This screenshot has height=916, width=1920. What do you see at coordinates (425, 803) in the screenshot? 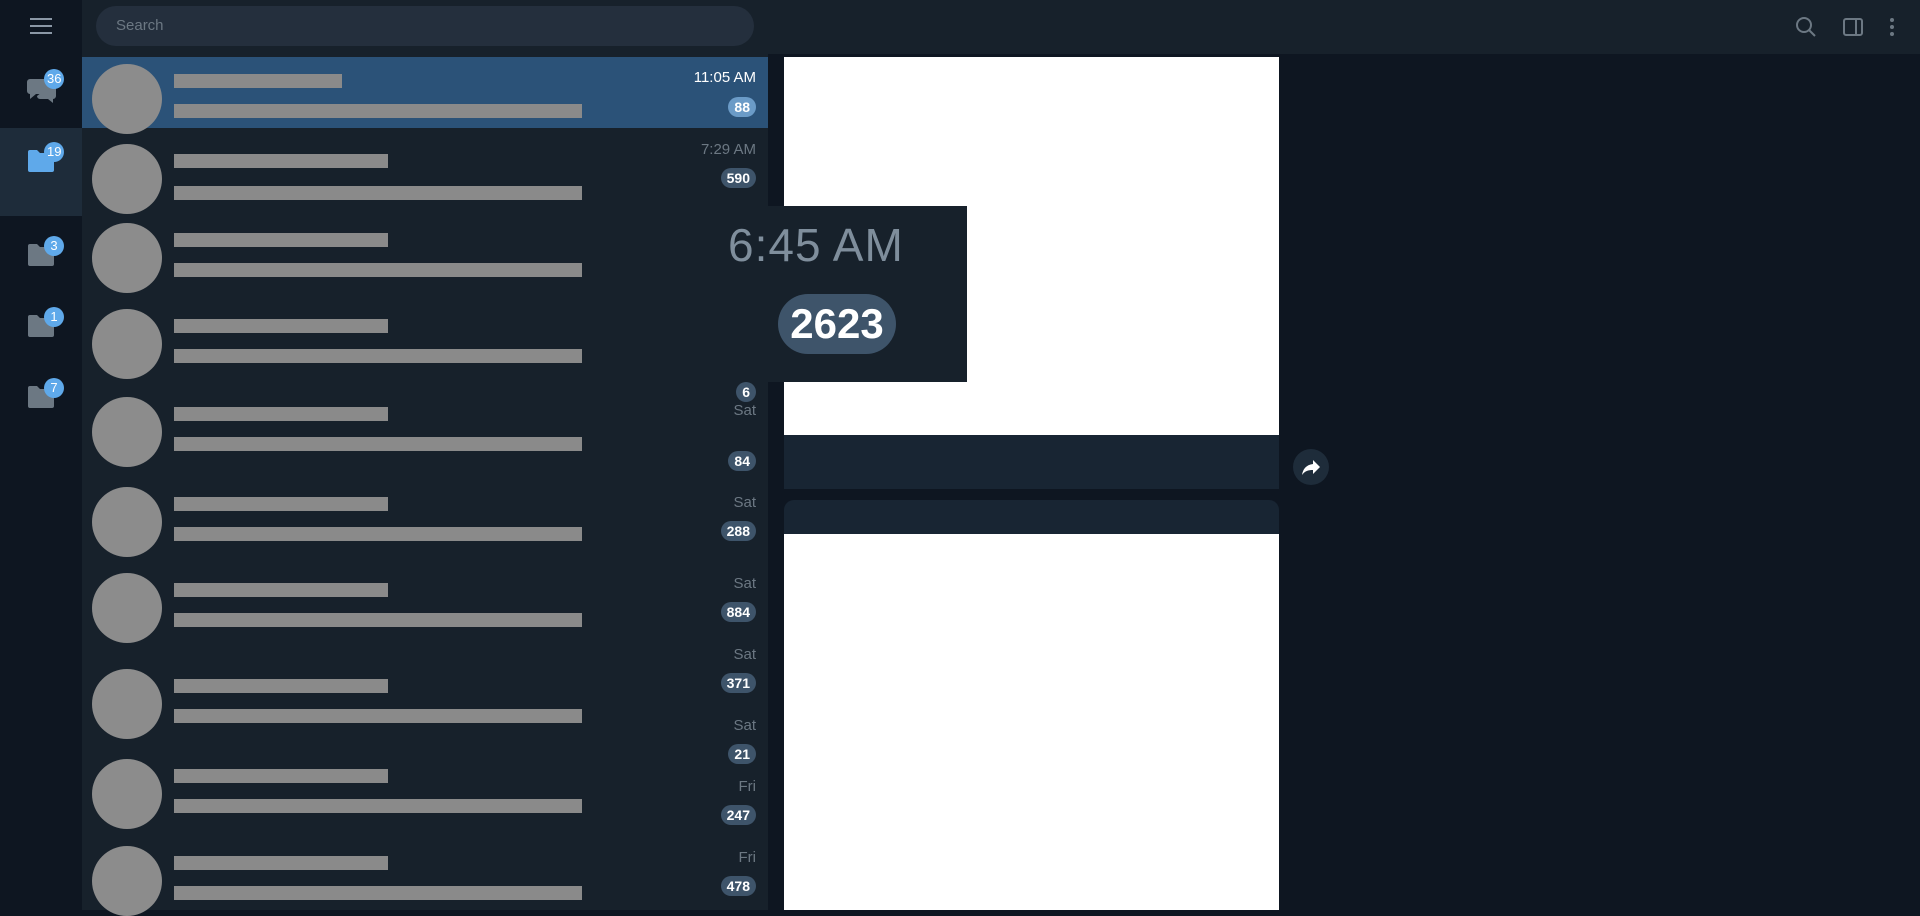
I see `chat-row: Fri 247` at bounding box center [425, 803].